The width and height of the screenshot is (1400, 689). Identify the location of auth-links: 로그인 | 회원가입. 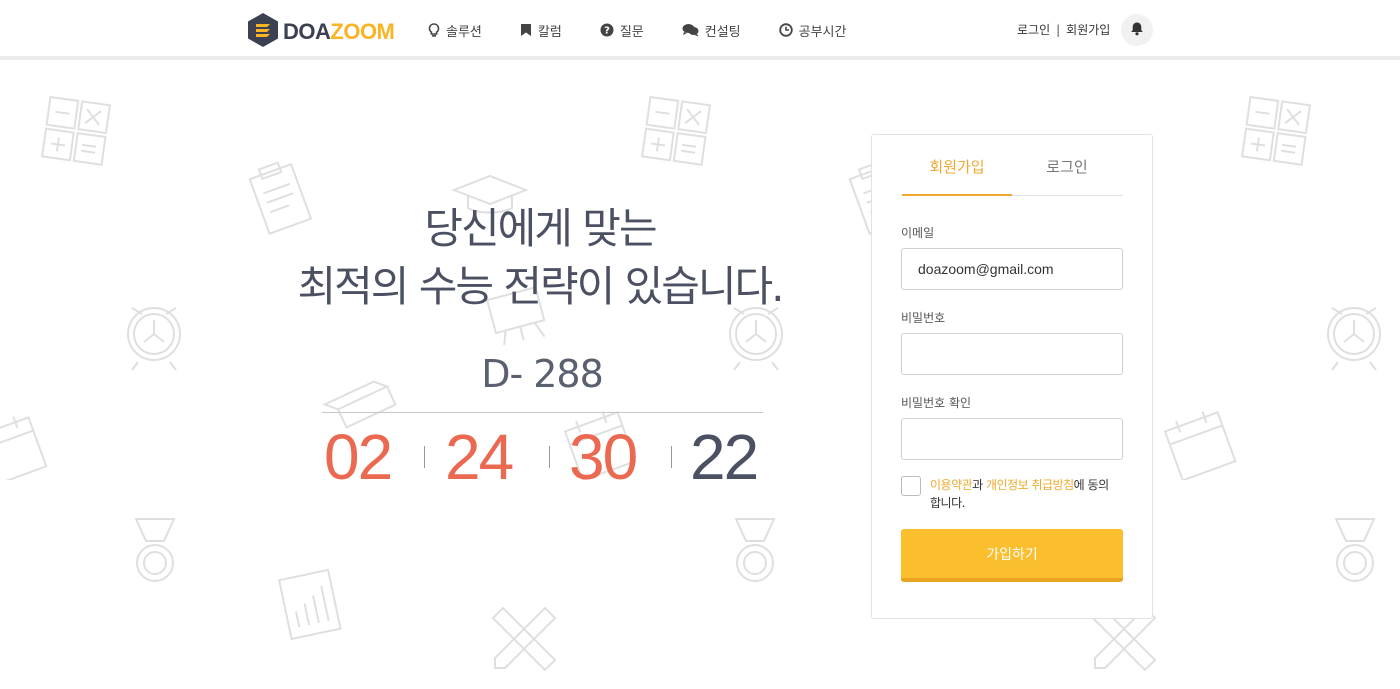
(1063, 29).